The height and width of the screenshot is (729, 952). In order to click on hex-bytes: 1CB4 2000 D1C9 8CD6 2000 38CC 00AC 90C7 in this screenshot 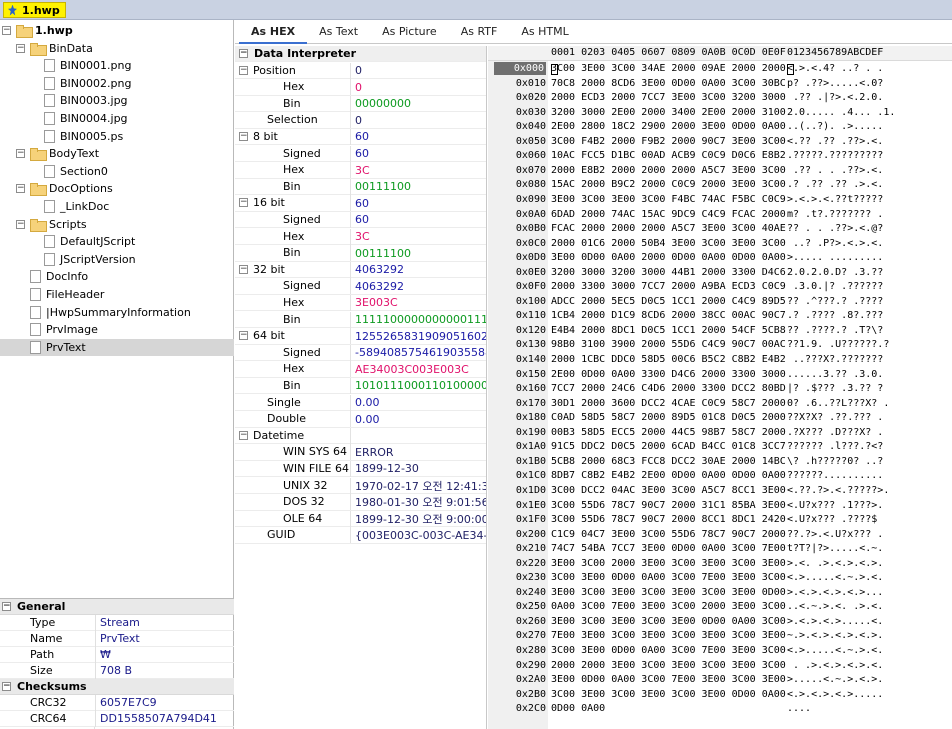, I will do `click(668, 315)`.